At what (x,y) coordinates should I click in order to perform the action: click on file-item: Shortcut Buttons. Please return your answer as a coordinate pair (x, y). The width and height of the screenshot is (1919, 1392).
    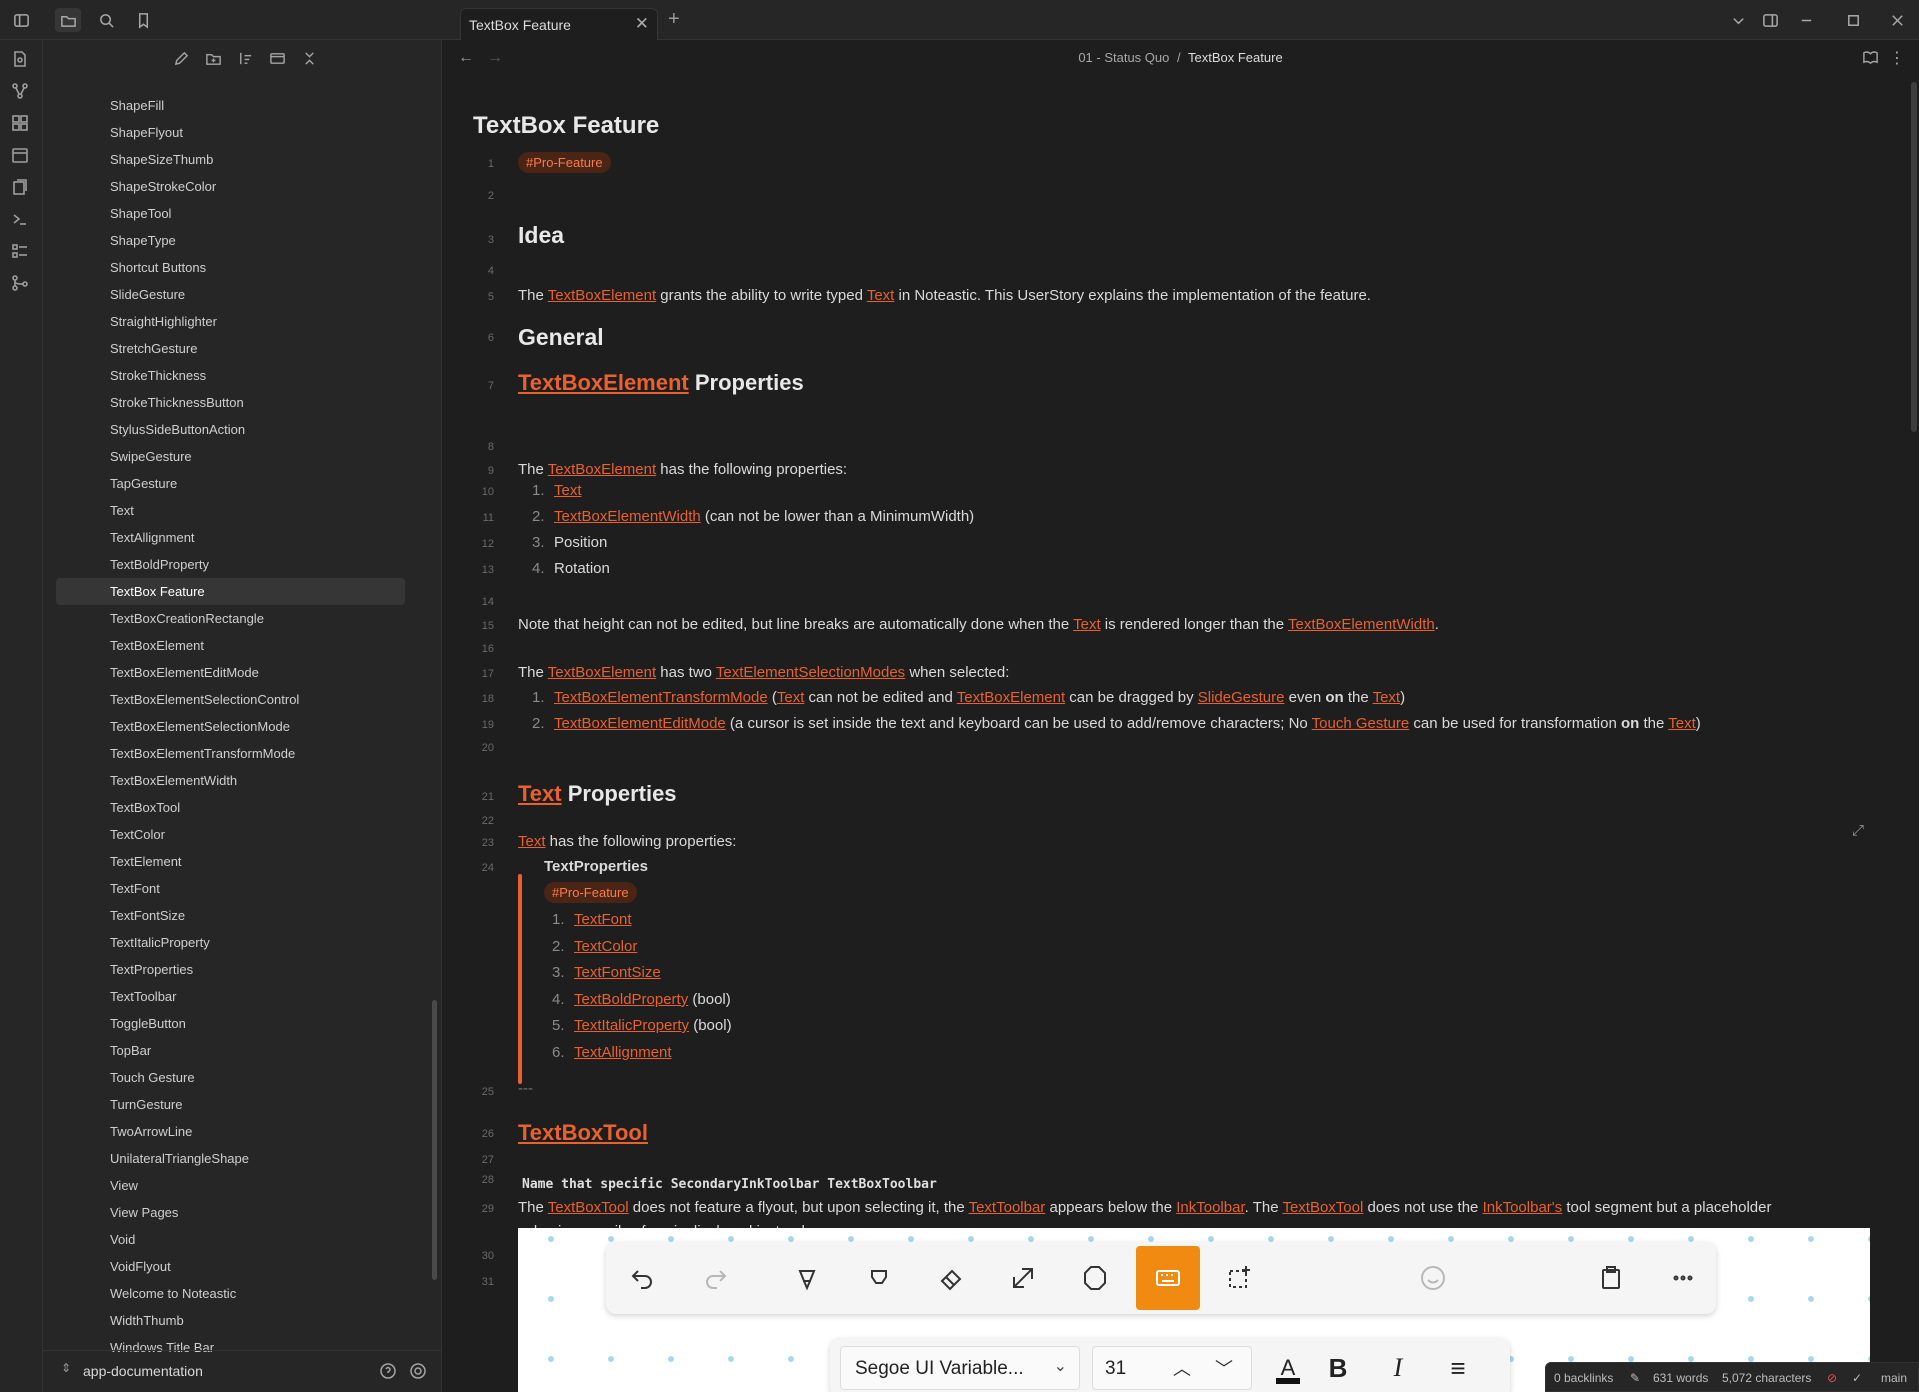
    Looking at the image, I should click on (230, 267).